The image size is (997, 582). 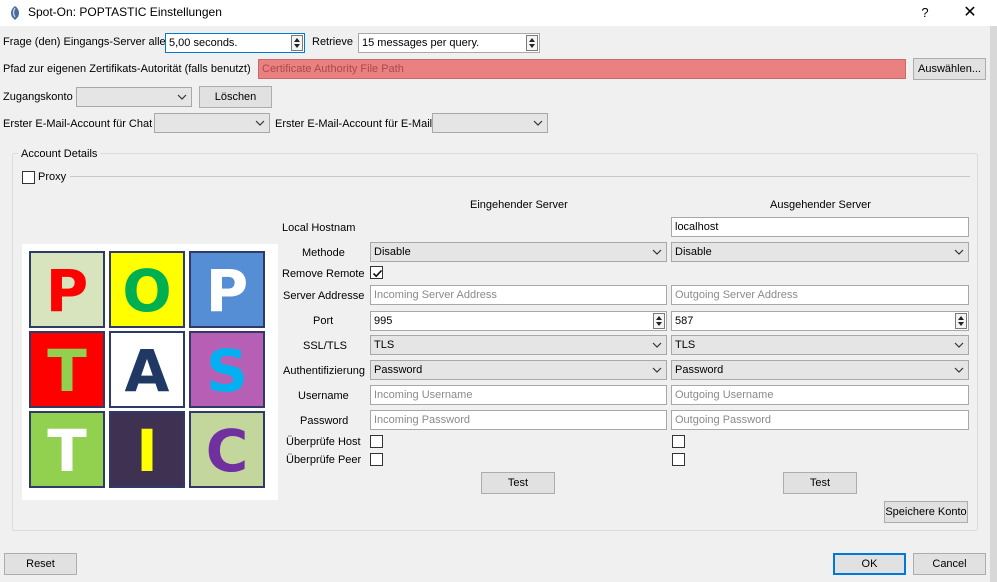 What do you see at coordinates (147, 369) in the screenshot?
I see `logo-tile: A` at bounding box center [147, 369].